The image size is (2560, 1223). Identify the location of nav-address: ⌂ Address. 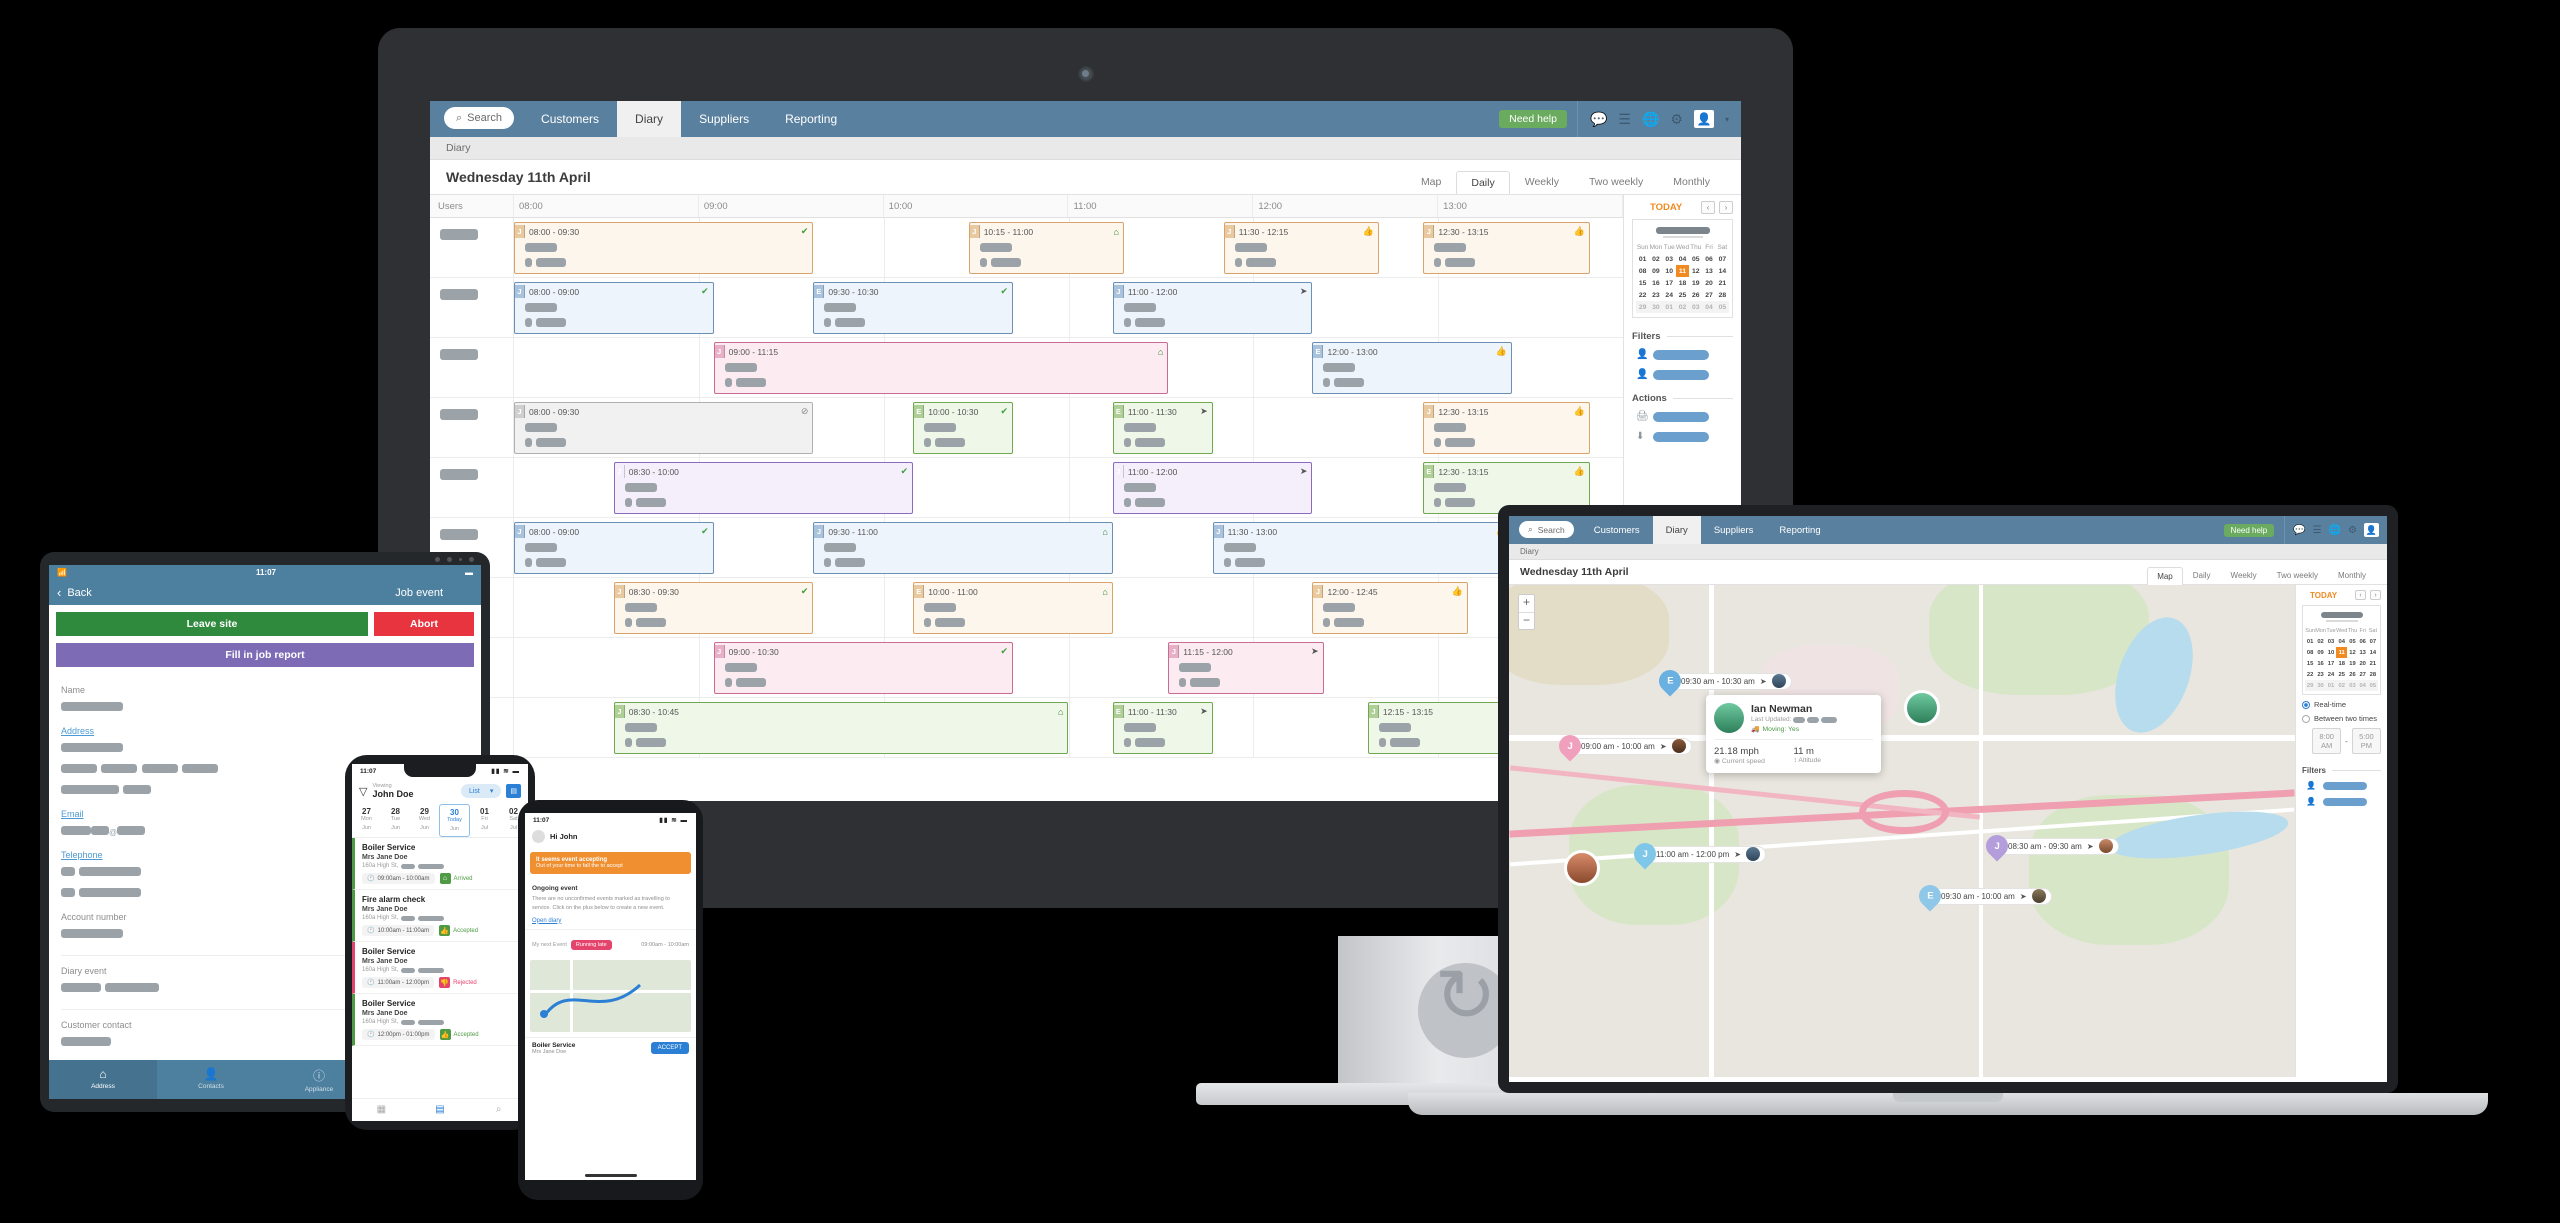
(103, 1079).